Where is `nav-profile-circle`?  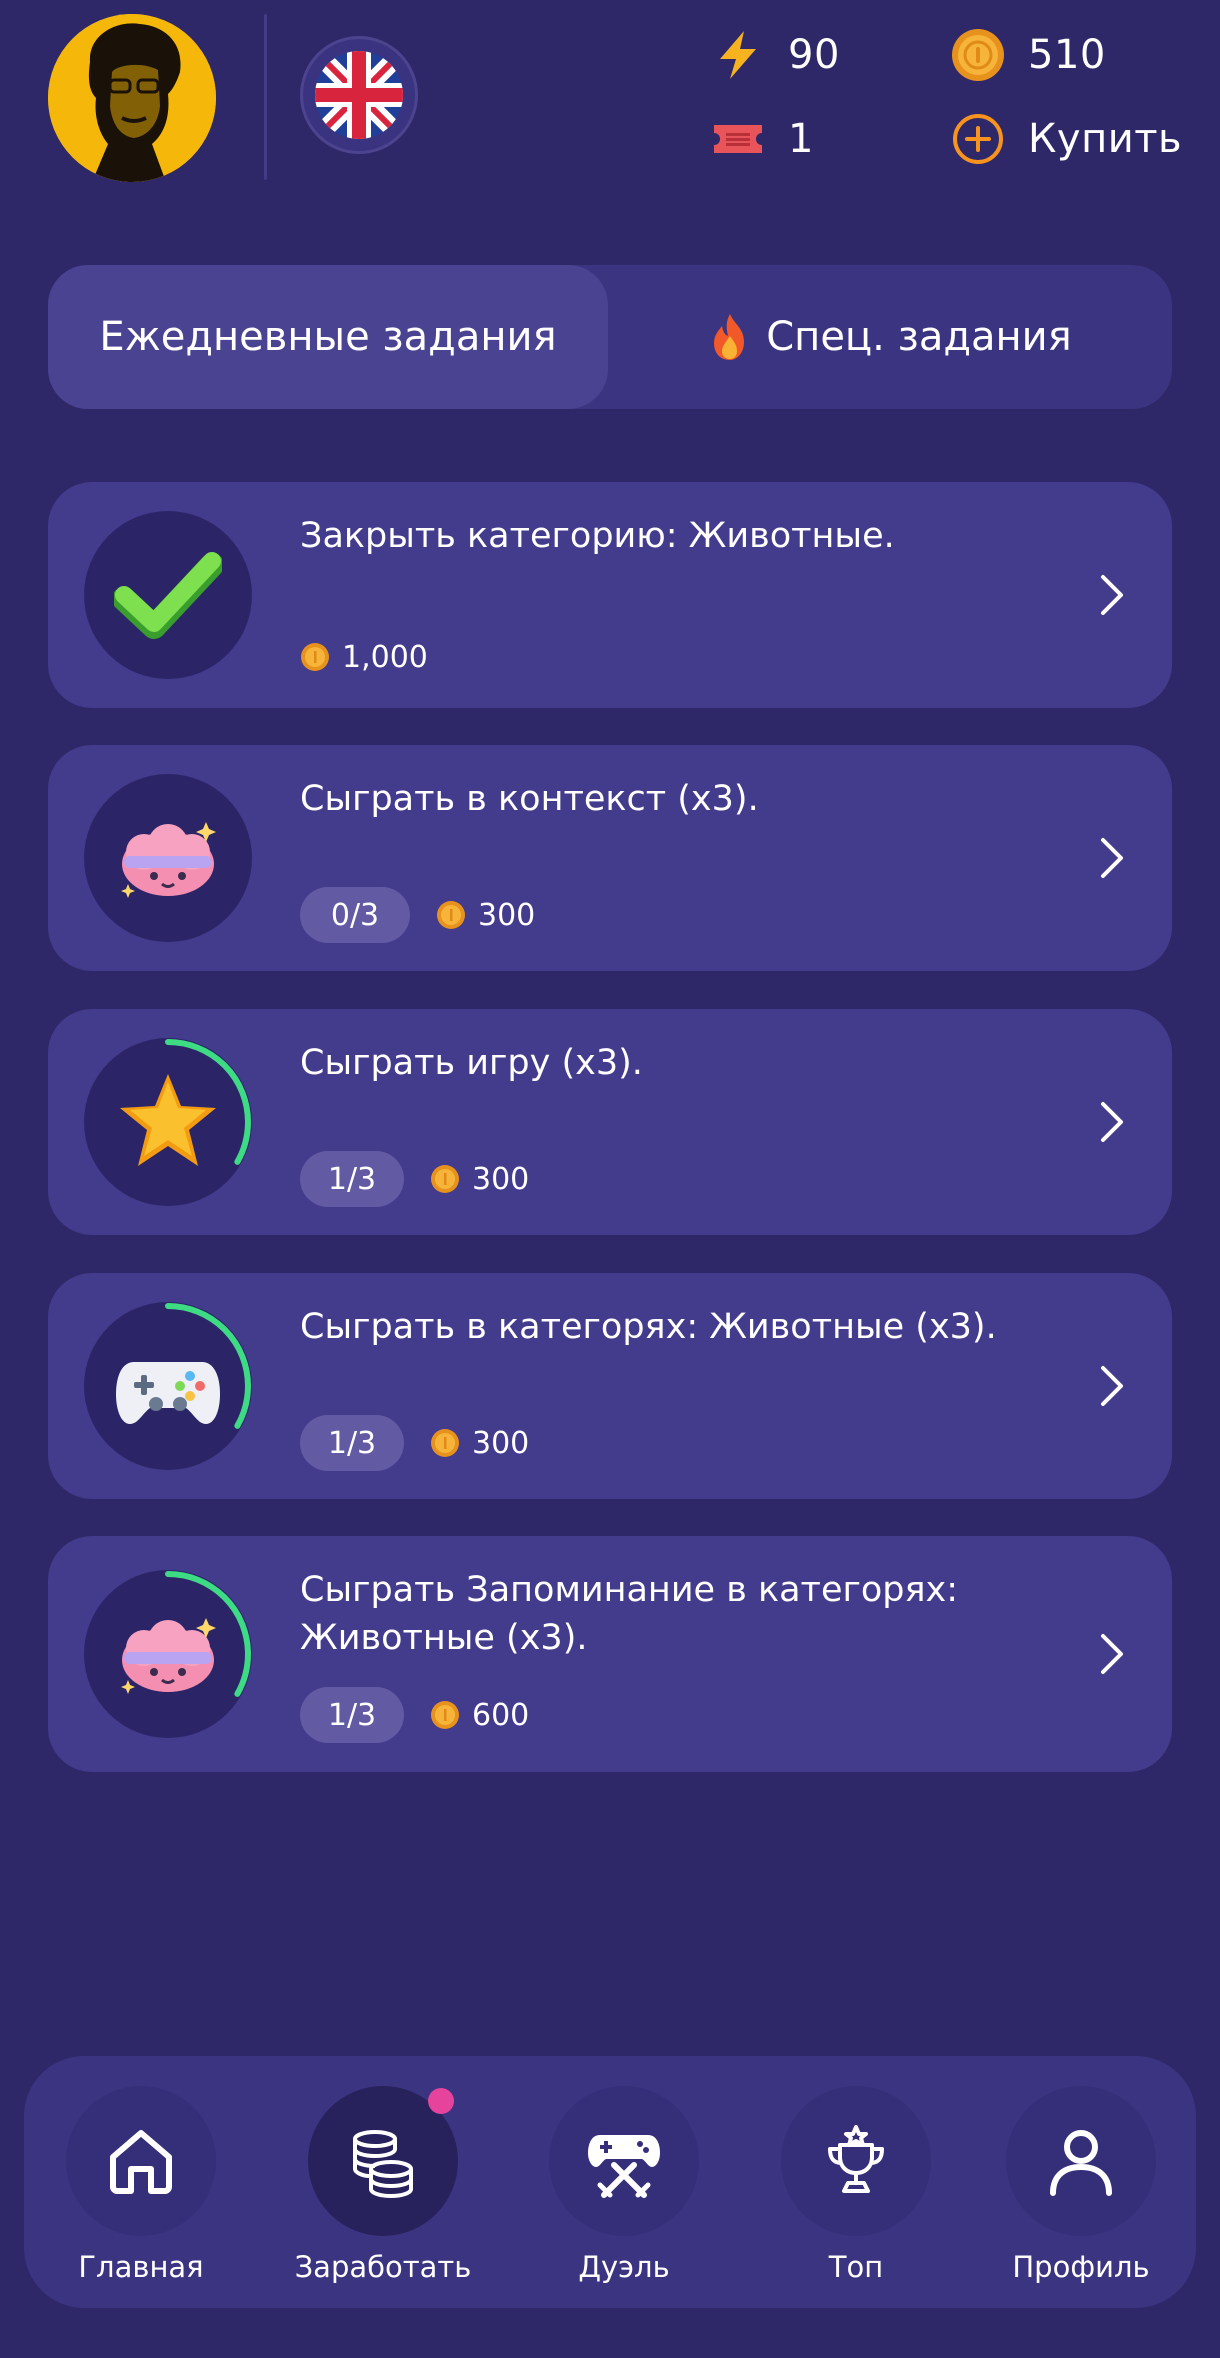
nav-profile-circle is located at coordinates (1081, 2161).